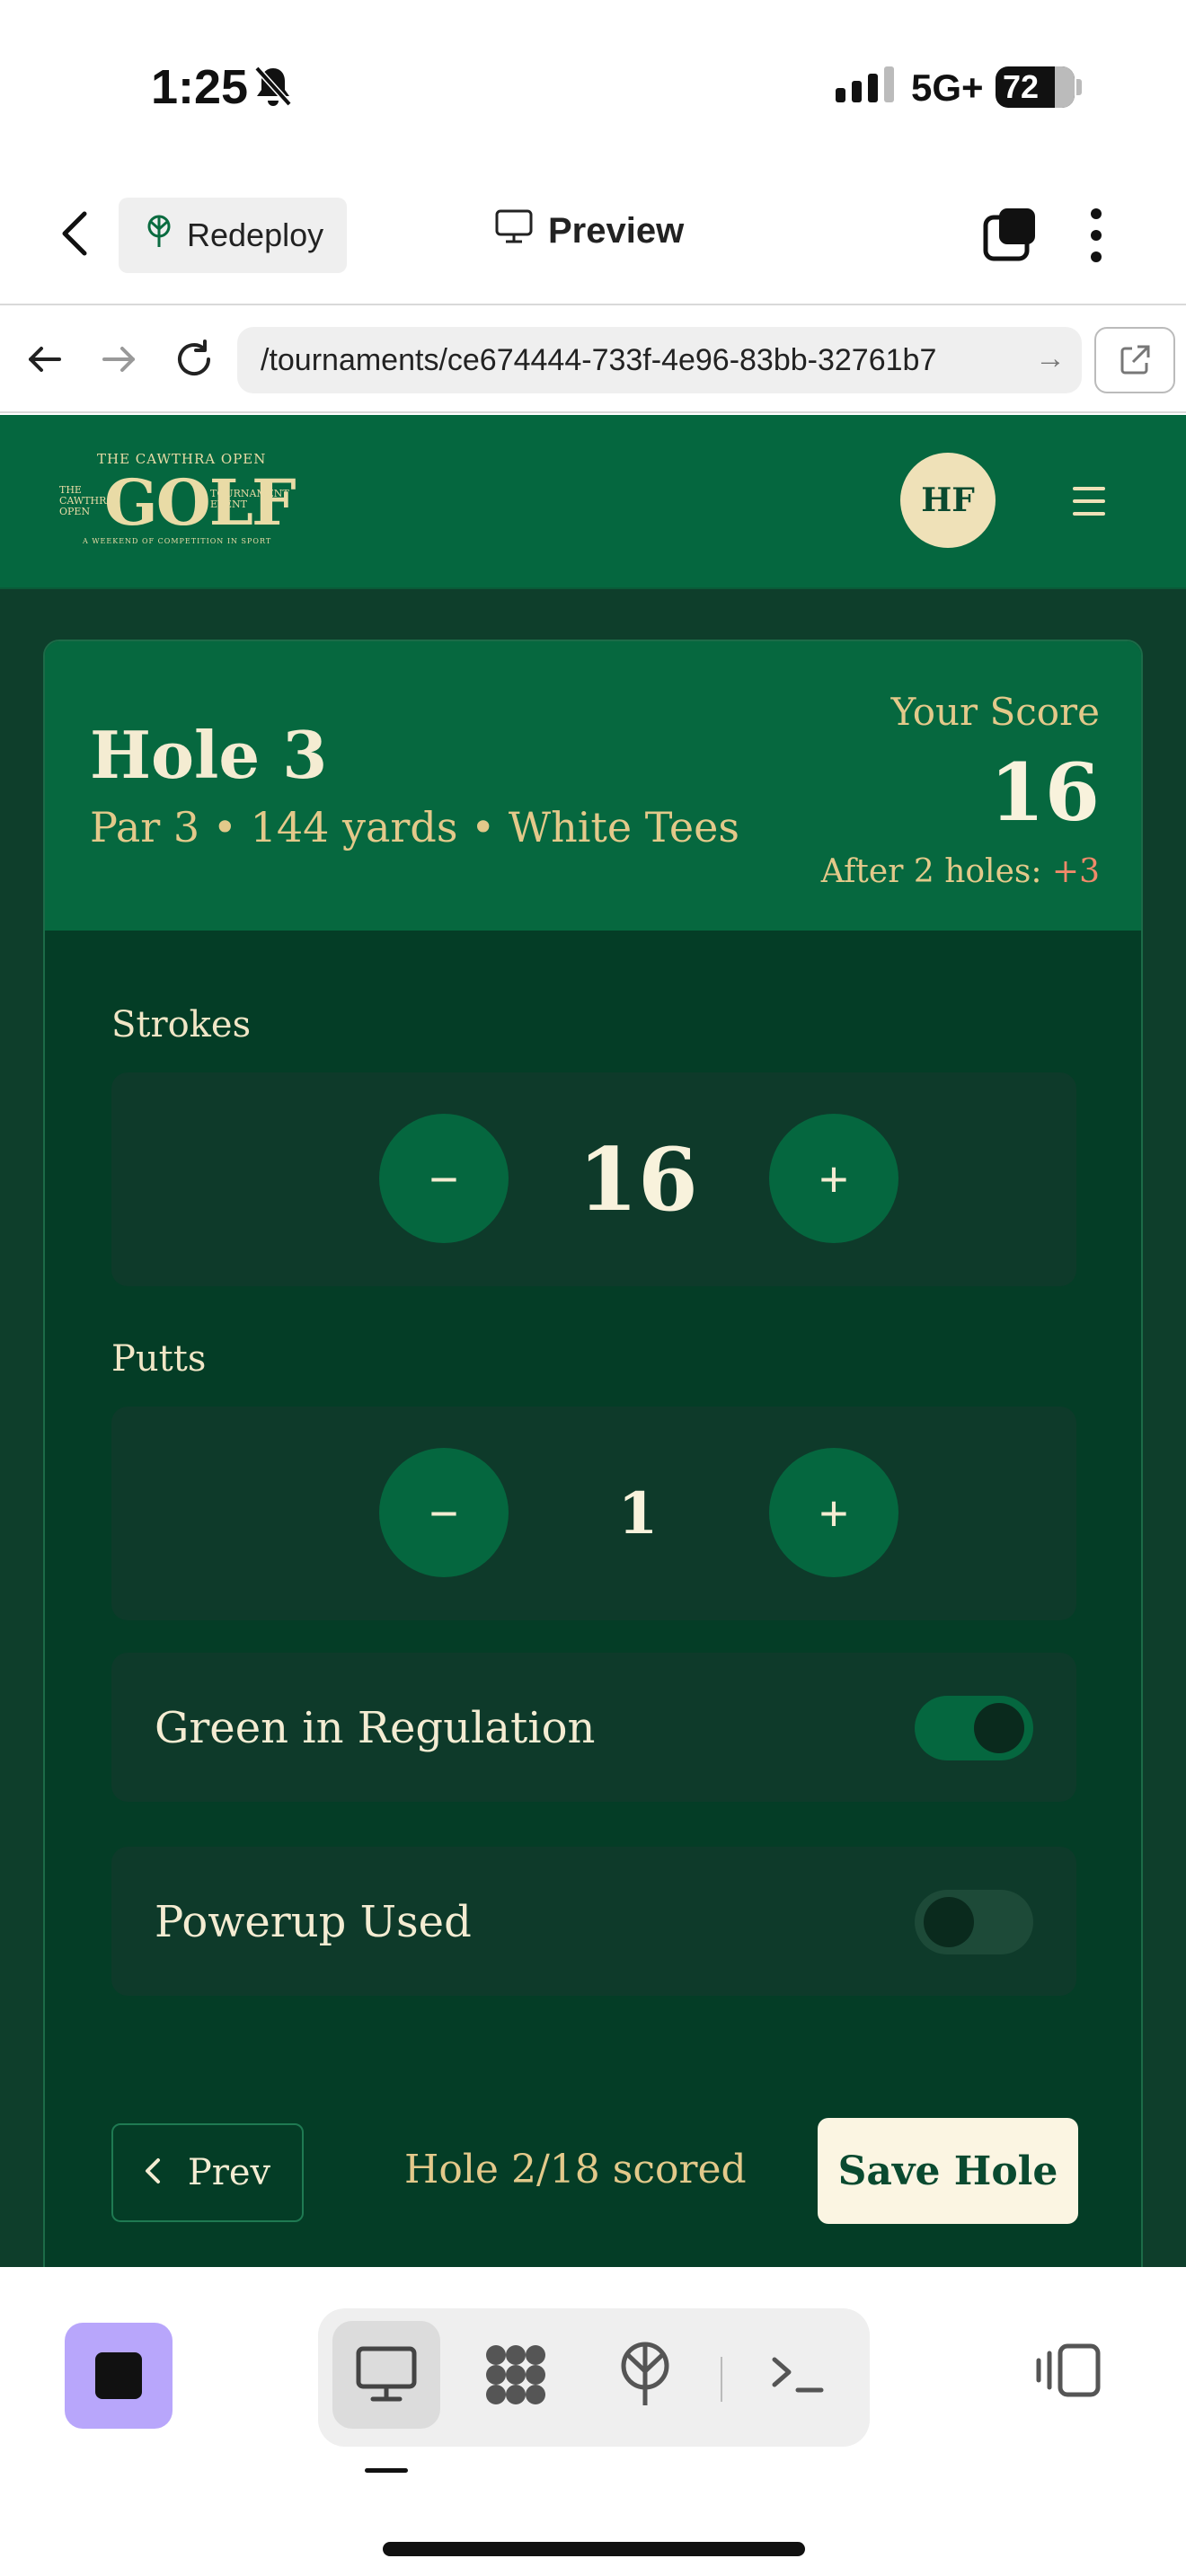 The image size is (1186, 2576). What do you see at coordinates (1089, 501) in the screenshot?
I see `menu-icon` at bounding box center [1089, 501].